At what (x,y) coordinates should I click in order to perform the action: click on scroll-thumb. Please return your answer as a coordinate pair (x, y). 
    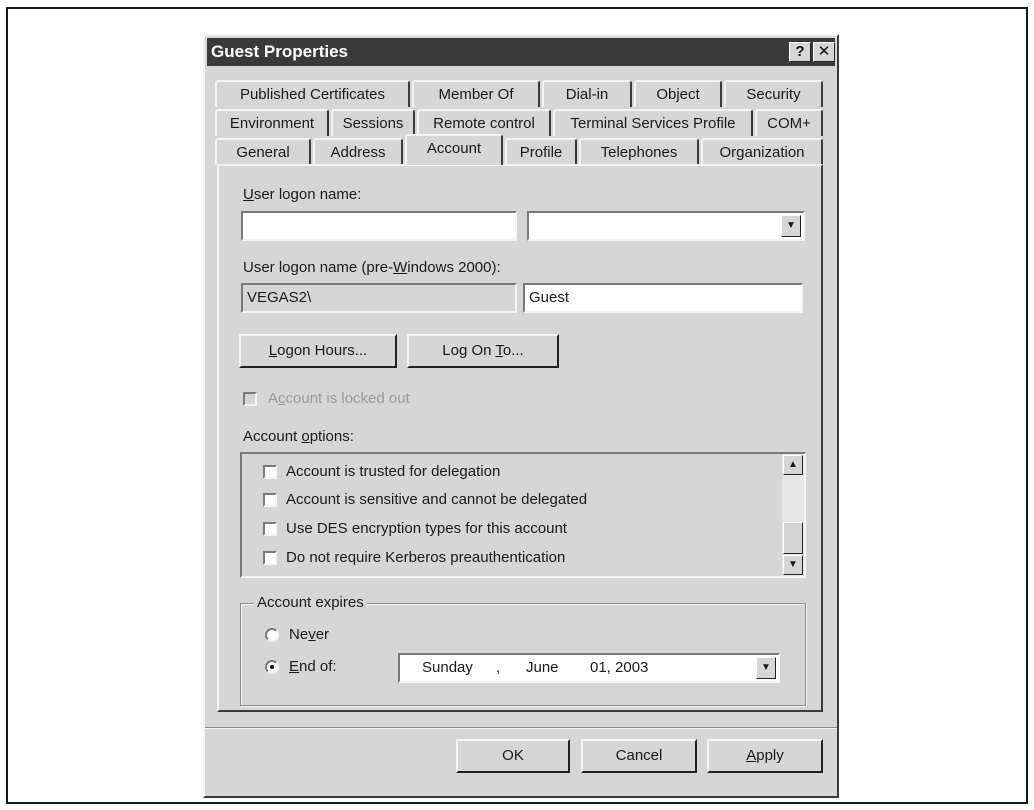
    Looking at the image, I should click on (793, 538).